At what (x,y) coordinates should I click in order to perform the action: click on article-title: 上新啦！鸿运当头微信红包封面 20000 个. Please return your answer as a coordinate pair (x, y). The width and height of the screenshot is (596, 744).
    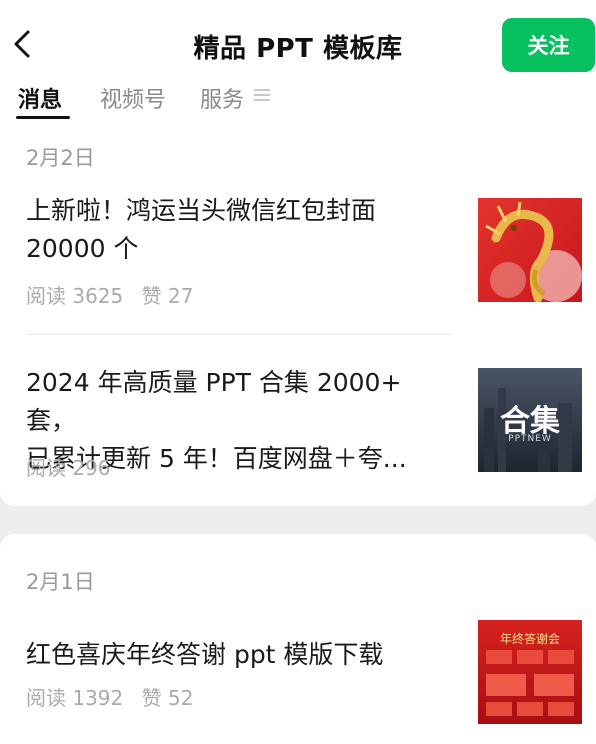
    Looking at the image, I should click on (241, 230).